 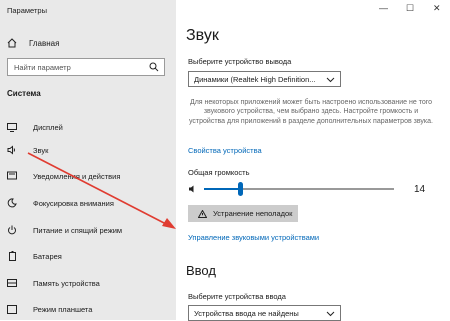 I want to click on sidebar-item-label: Питание и спящий режим, so click(x=78, y=230).